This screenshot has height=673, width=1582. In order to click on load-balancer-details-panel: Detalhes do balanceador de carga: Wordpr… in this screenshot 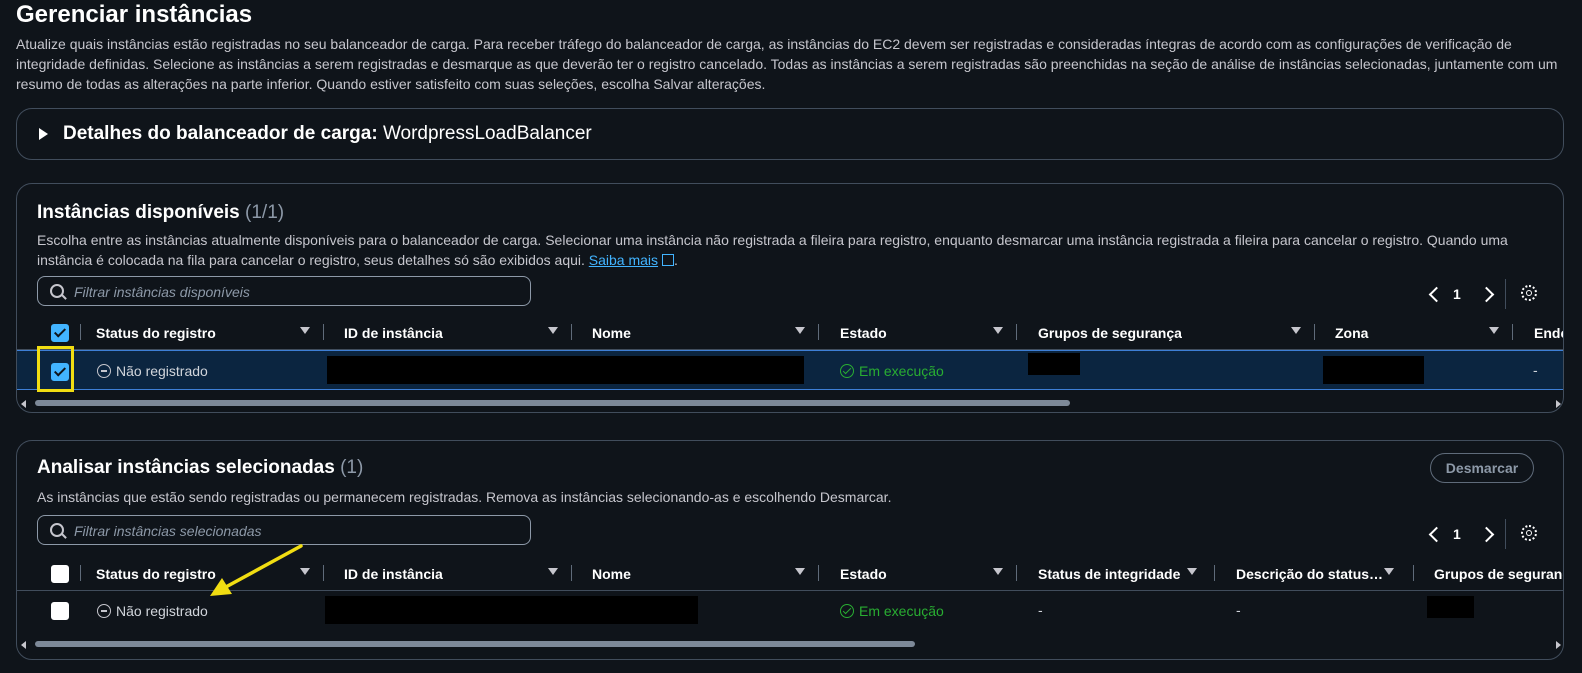, I will do `click(790, 134)`.